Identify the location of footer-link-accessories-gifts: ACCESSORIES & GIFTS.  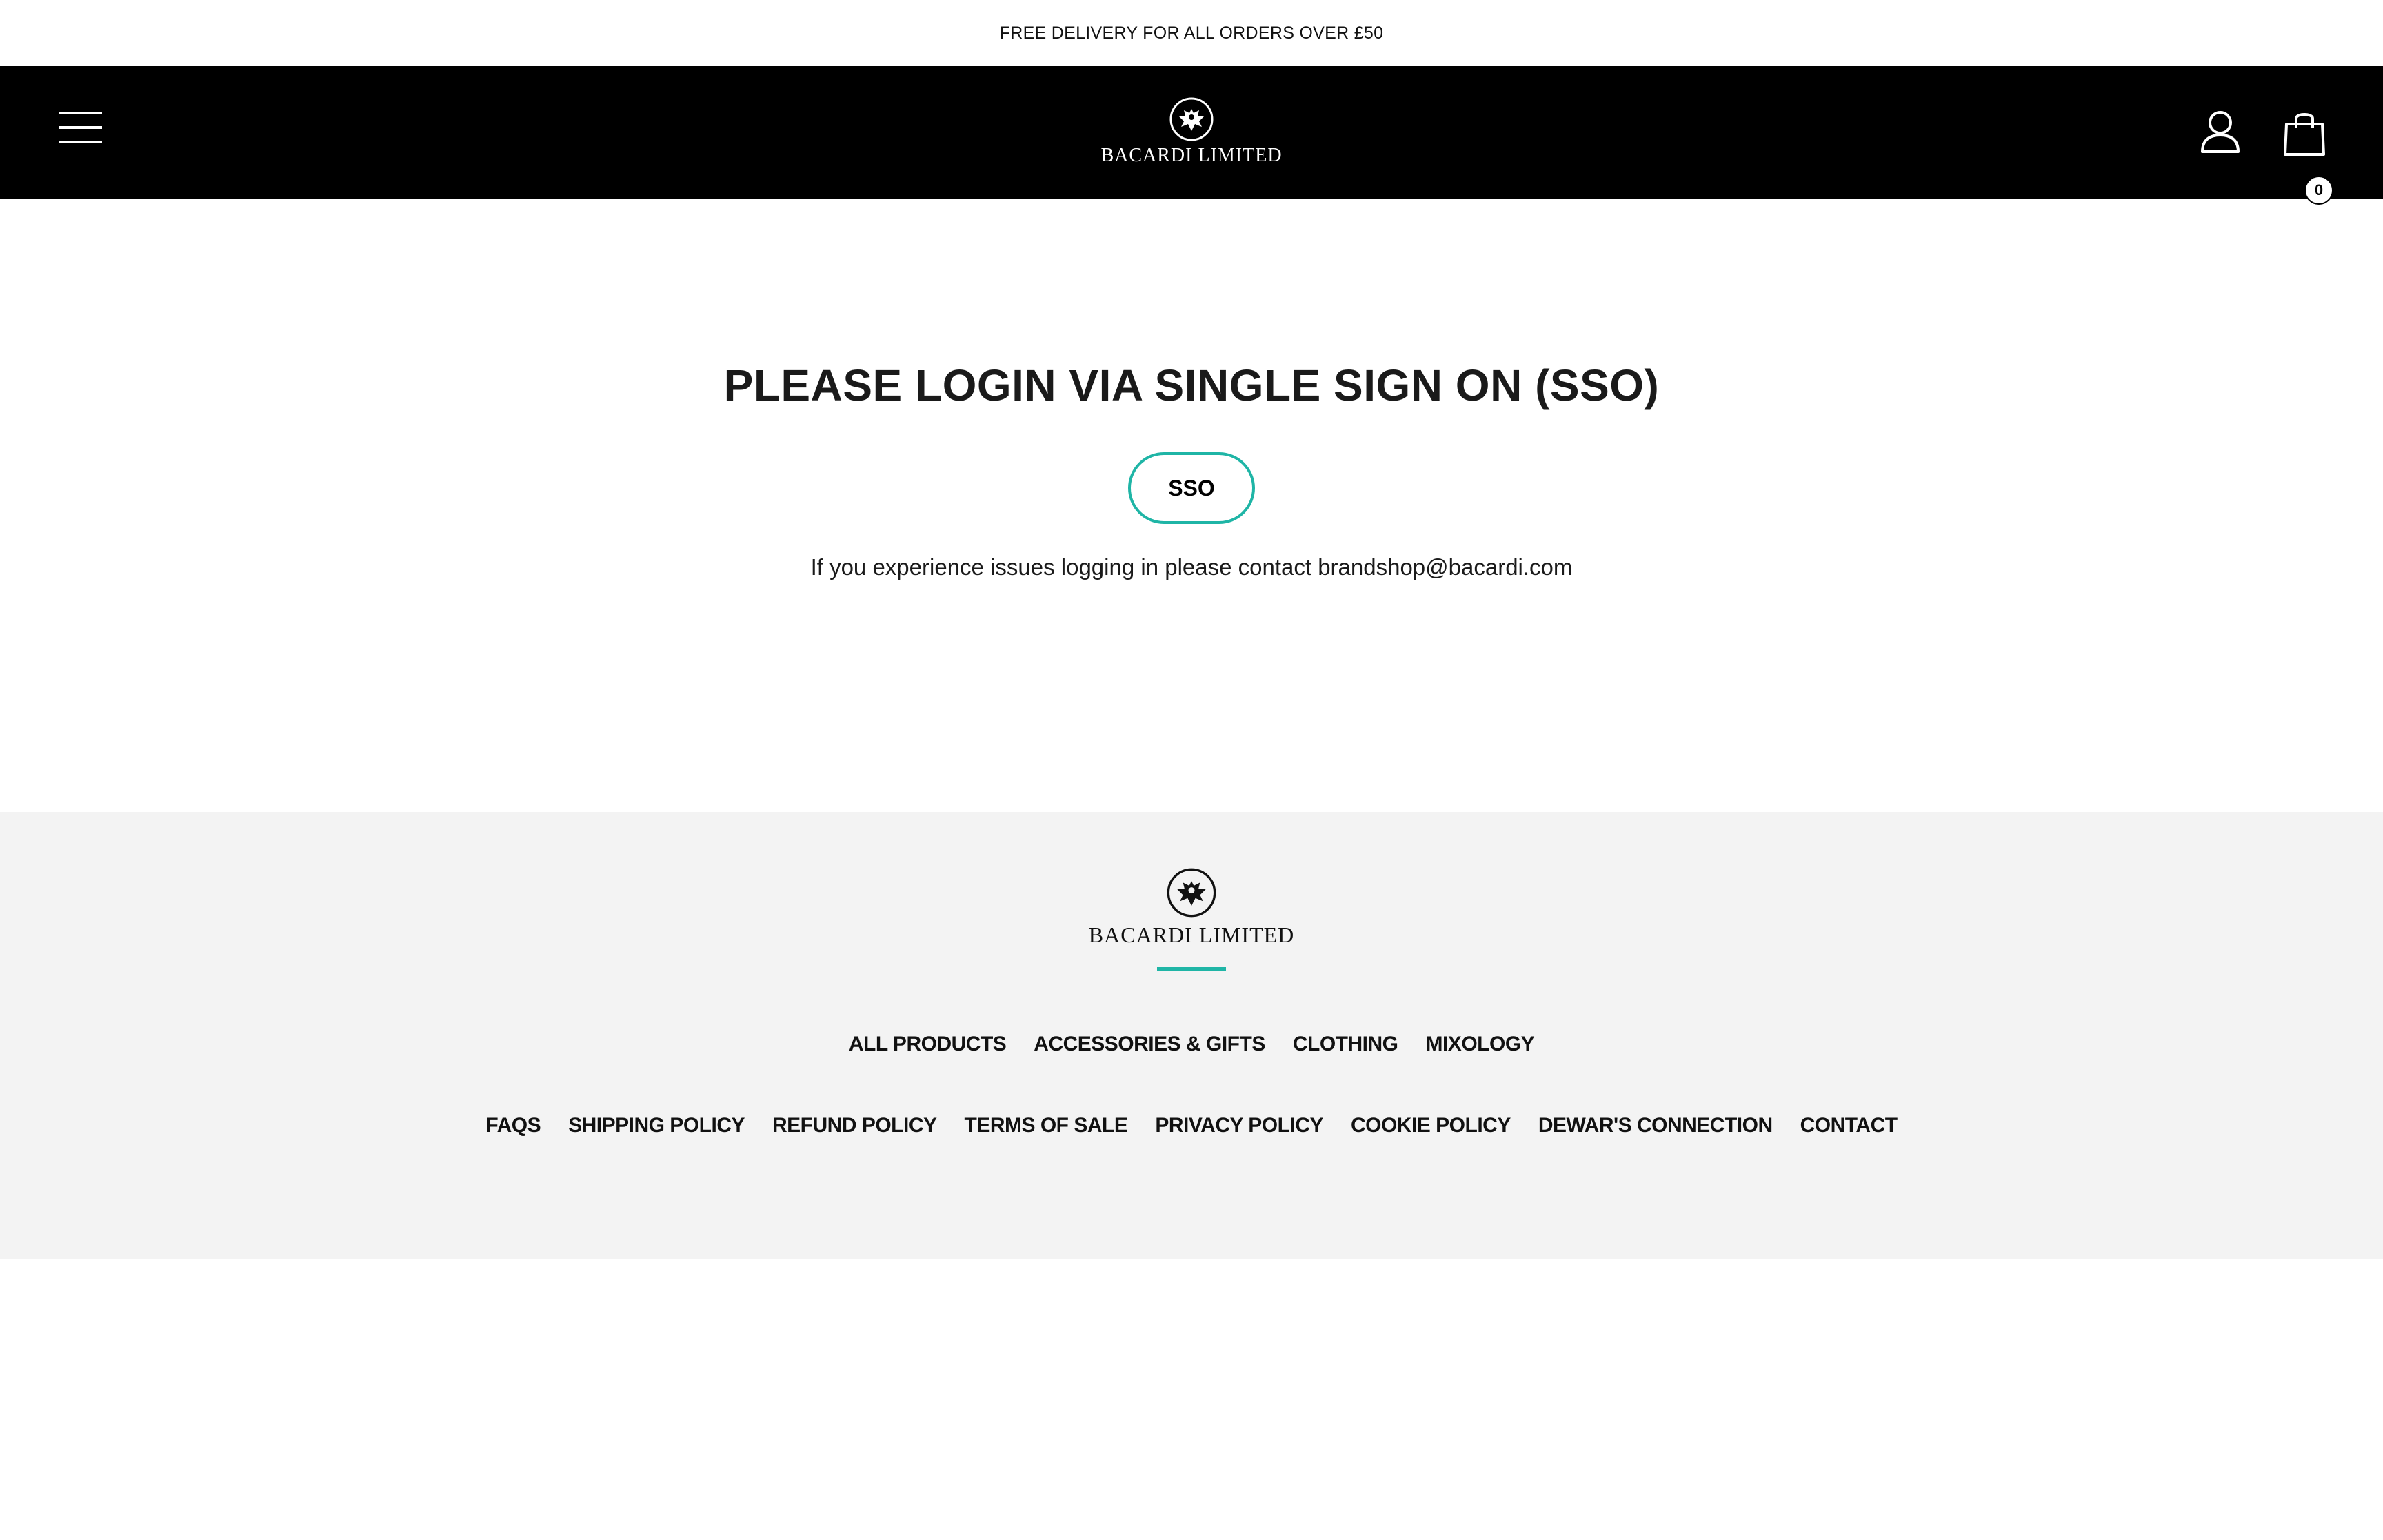
(1149, 1045).